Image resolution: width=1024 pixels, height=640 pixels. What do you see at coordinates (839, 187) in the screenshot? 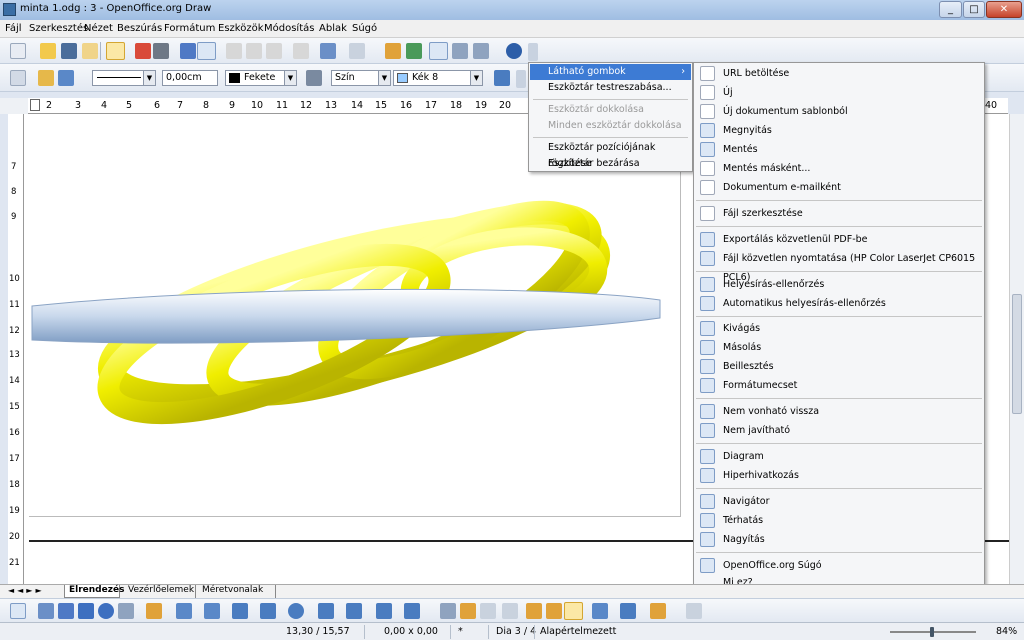
I see `submenu-item-email: Dokumentum e-mailként` at bounding box center [839, 187].